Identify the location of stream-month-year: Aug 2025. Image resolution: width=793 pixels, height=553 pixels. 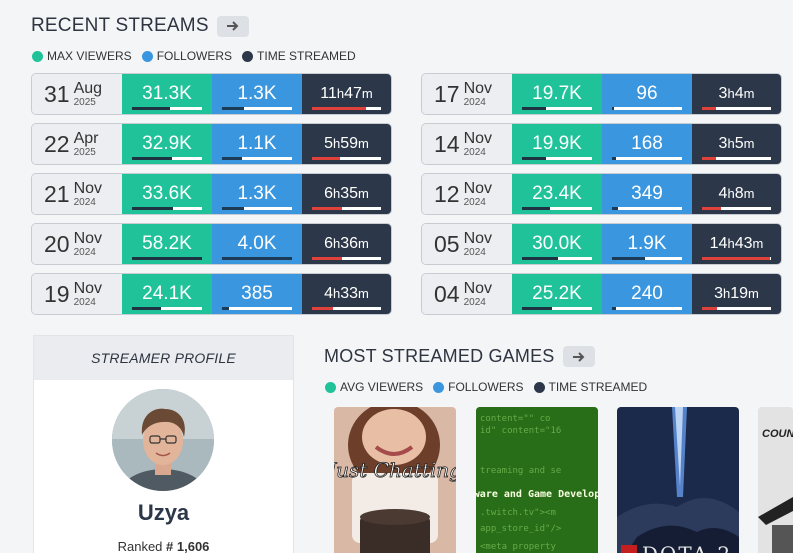
(87, 94).